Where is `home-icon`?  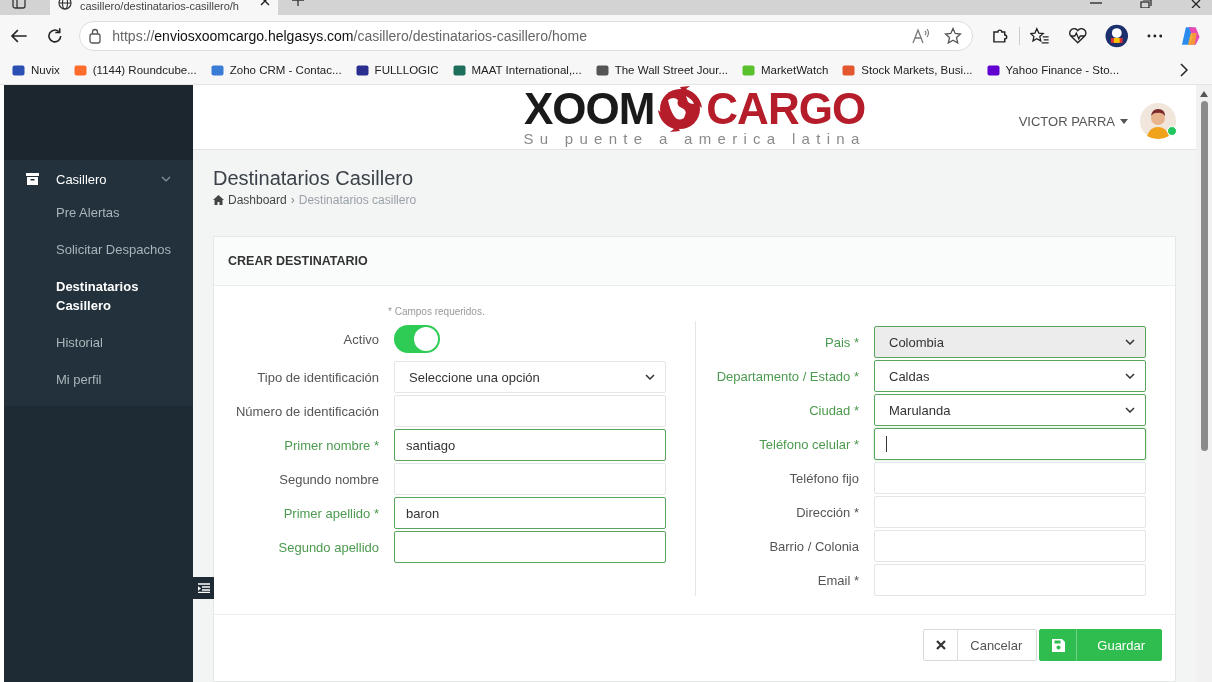
home-icon is located at coordinates (218, 200).